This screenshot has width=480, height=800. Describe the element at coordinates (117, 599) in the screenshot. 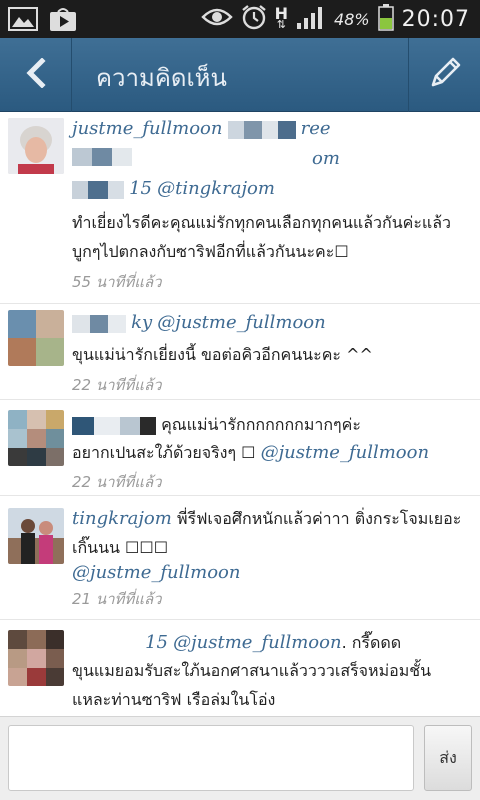

I see `comment-timestamp: 21 นาทีที่แล้ว` at that location.